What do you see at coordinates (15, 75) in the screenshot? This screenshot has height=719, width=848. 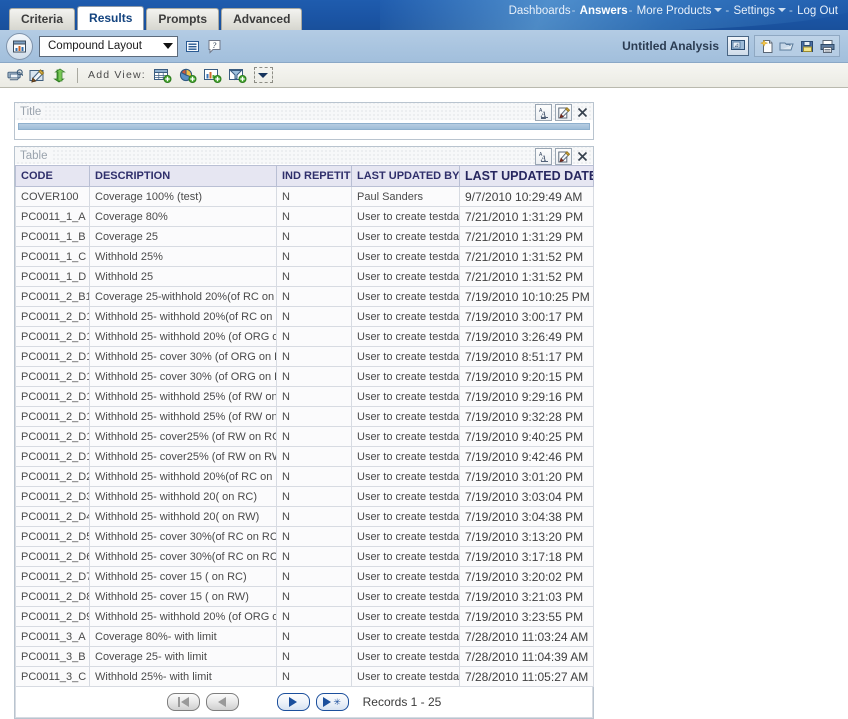 I see `print-preview-icon` at bounding box center [15, 75].